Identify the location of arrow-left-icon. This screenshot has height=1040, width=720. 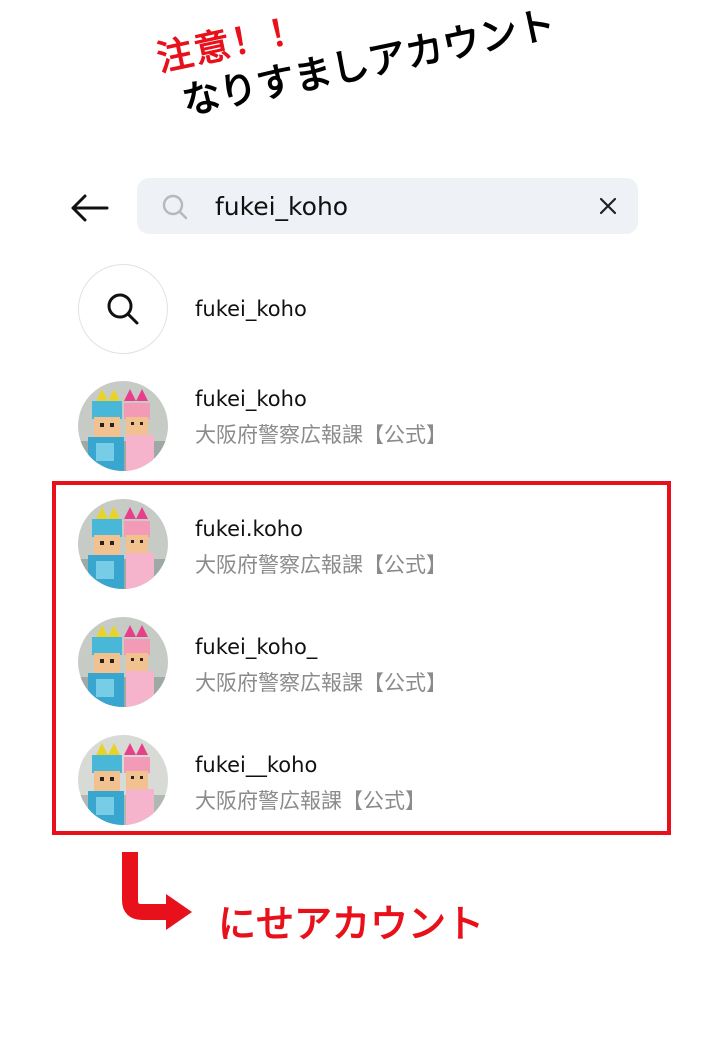
(90, 208).